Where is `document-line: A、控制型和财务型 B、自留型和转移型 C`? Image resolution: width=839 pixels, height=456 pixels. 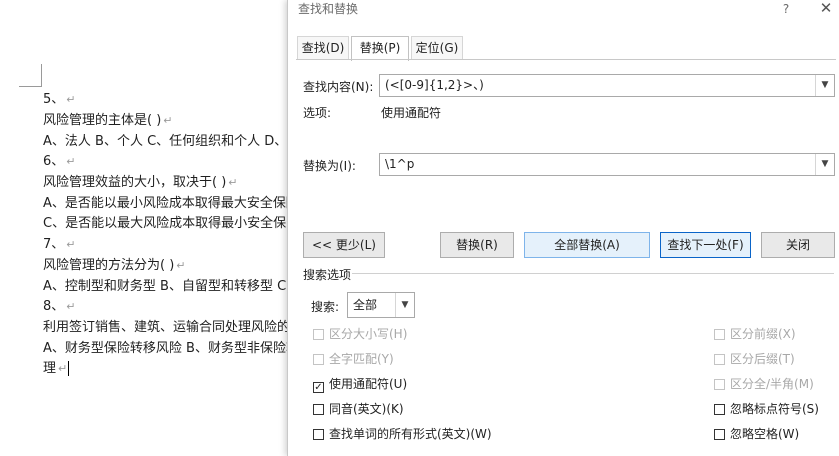
document-line: A、控制型和财务型 B、自留型和转移型 C is located at coordinates (164, 287).